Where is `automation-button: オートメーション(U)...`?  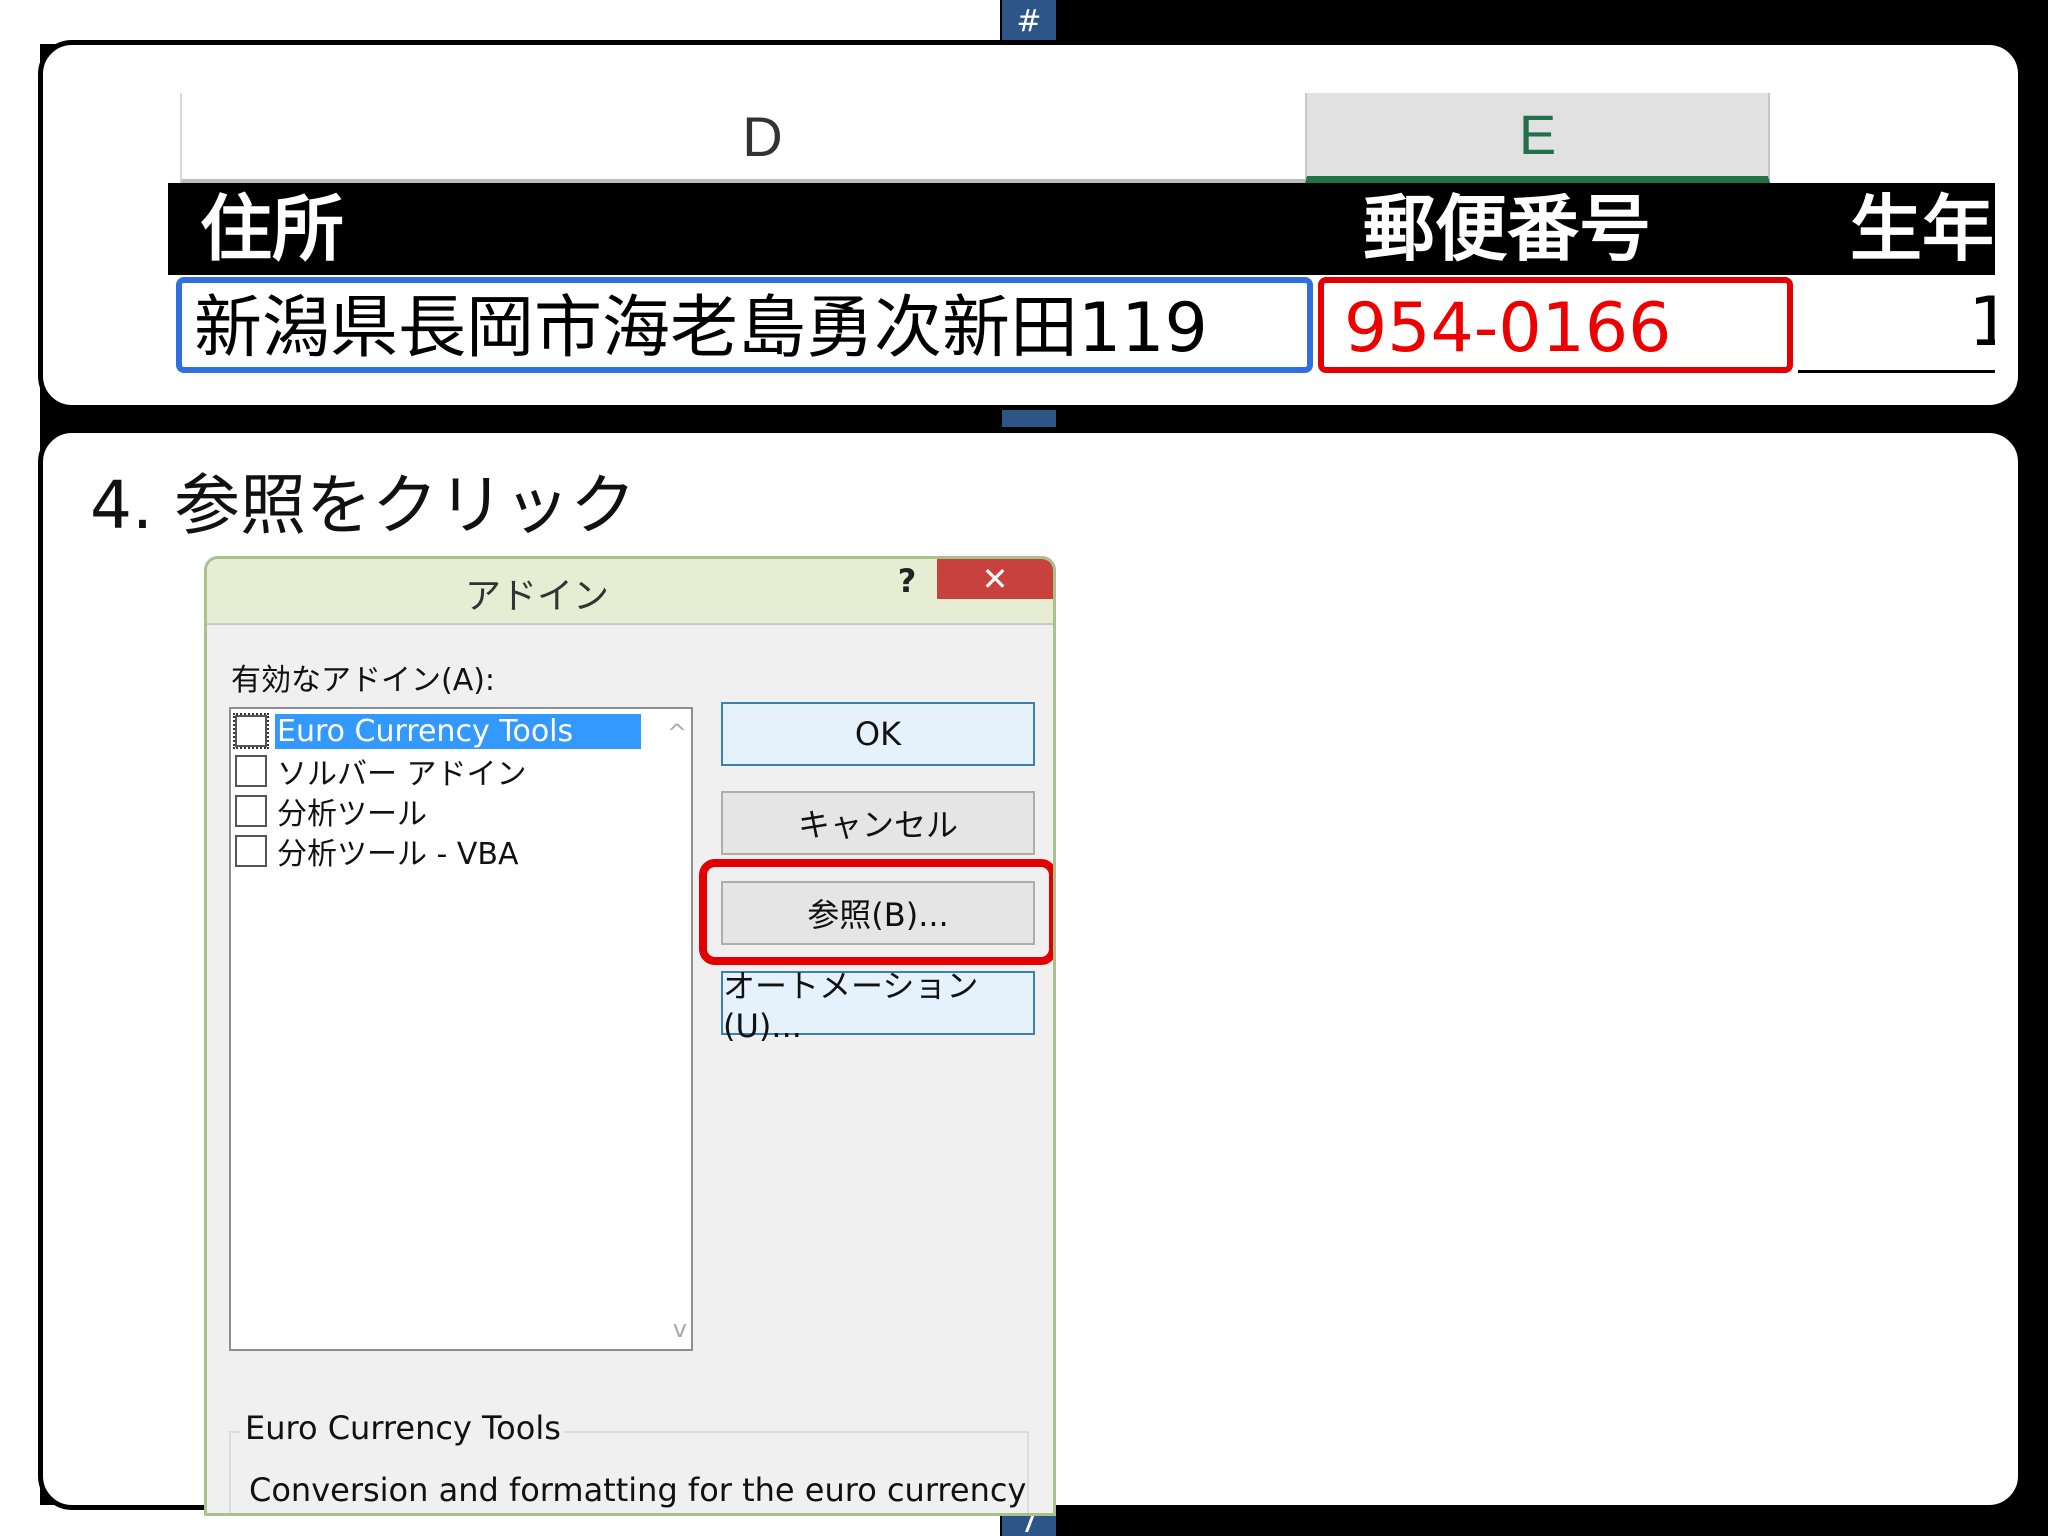 automation-button: オートメーション(U)... is located at coordinates (878, 1006).